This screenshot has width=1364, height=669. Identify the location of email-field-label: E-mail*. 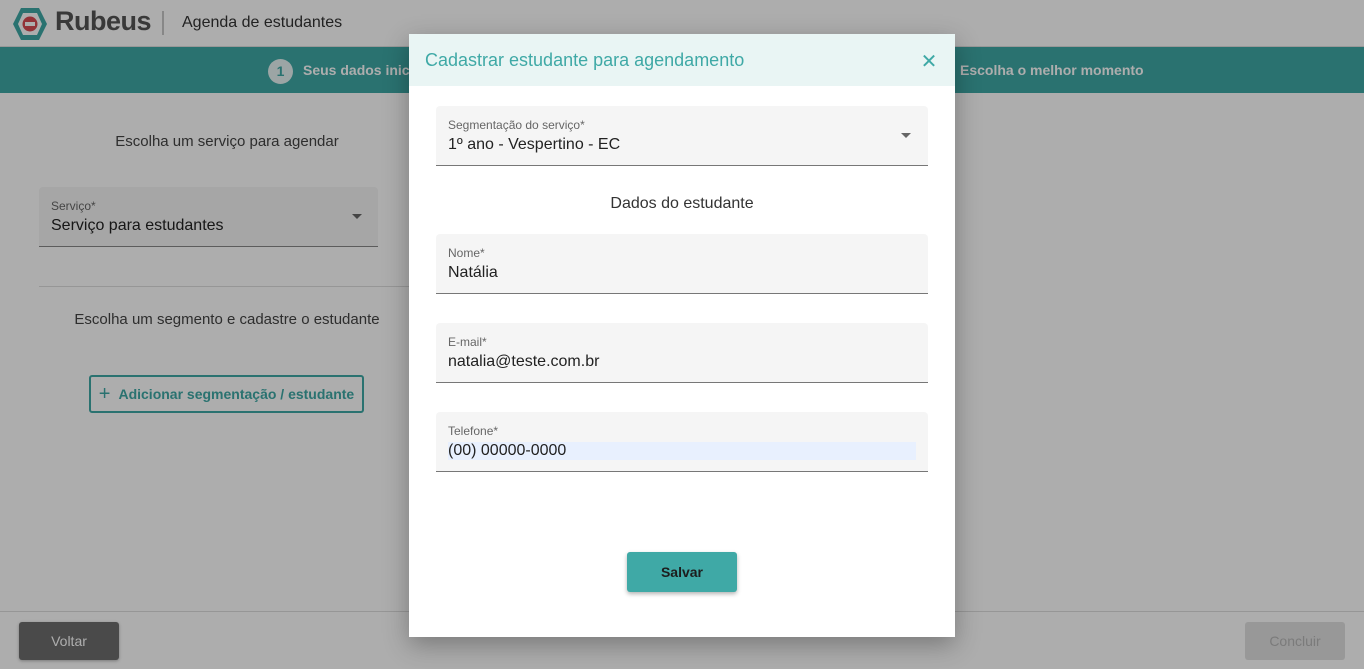
(467, 342).